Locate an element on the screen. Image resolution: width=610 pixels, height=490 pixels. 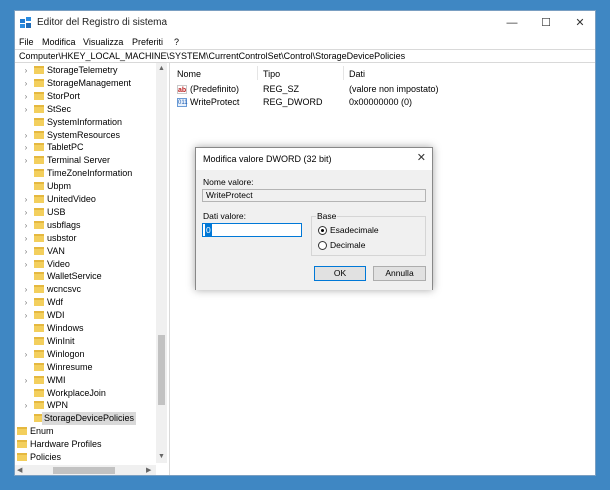
tree-item: › USB is located at coordinates (85, 212).